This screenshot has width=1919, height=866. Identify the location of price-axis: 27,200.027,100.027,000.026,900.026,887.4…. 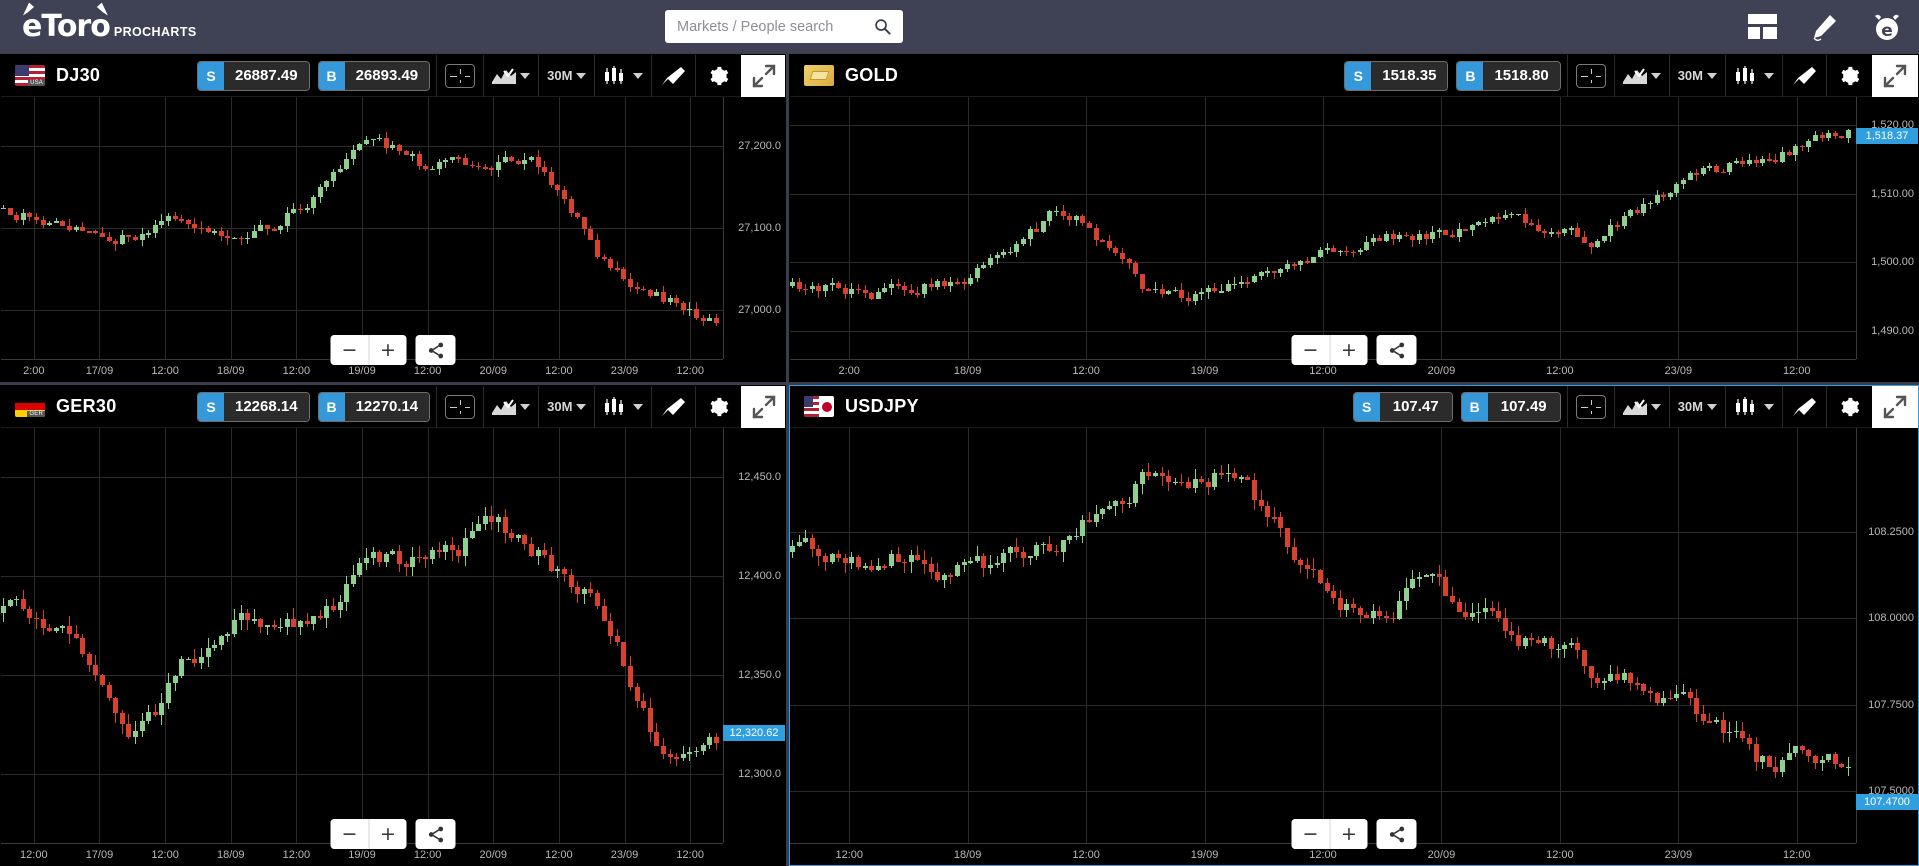
(754, 228).